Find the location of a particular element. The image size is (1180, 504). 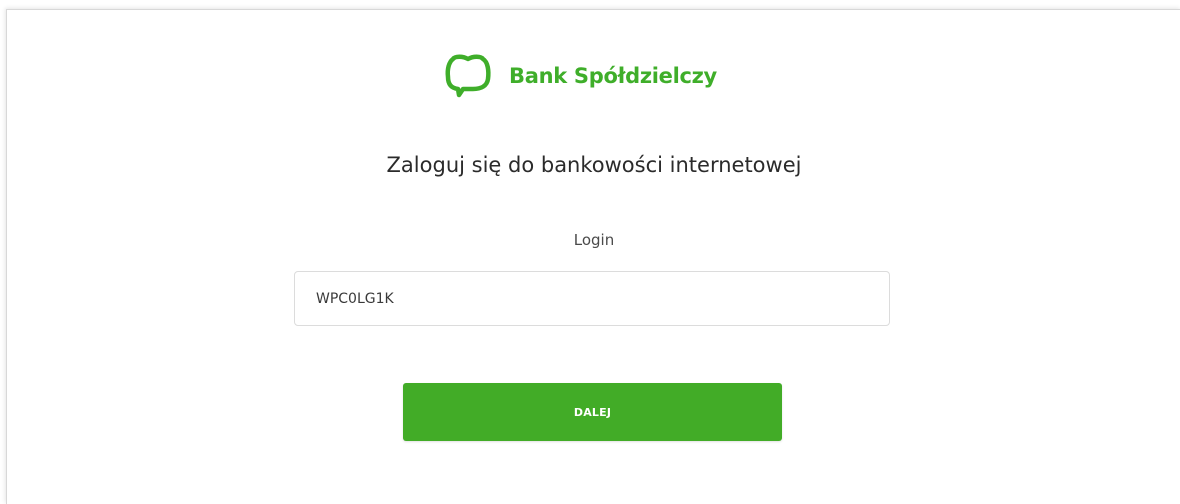

bank-logo: Bank Spółdzielczy is located at coordinates (580, 76).